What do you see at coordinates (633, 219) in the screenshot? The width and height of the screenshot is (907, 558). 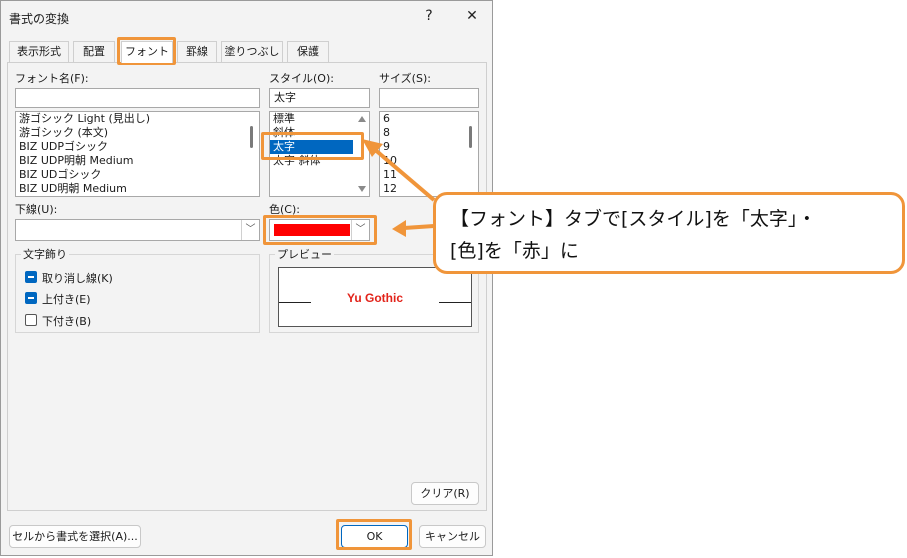 I see `callout-line-1: 【フォント】タブで[スタイル]を「太字」・` at bounding box center [633, 219].